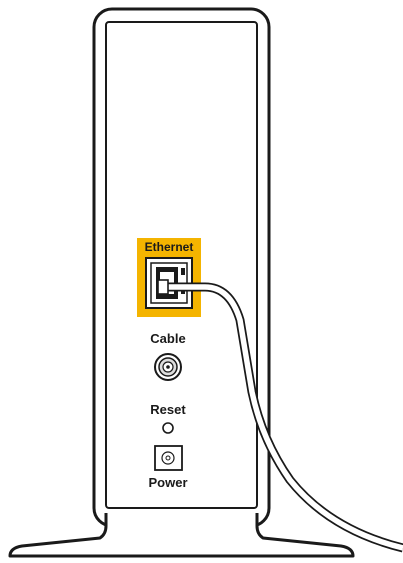 Image resolution: width=403 pixels, height=563 pixels. What do you see at coordinates (168, 428) in the screenshot?
I see `reset-button-icon` at bounding box center [168, 428].